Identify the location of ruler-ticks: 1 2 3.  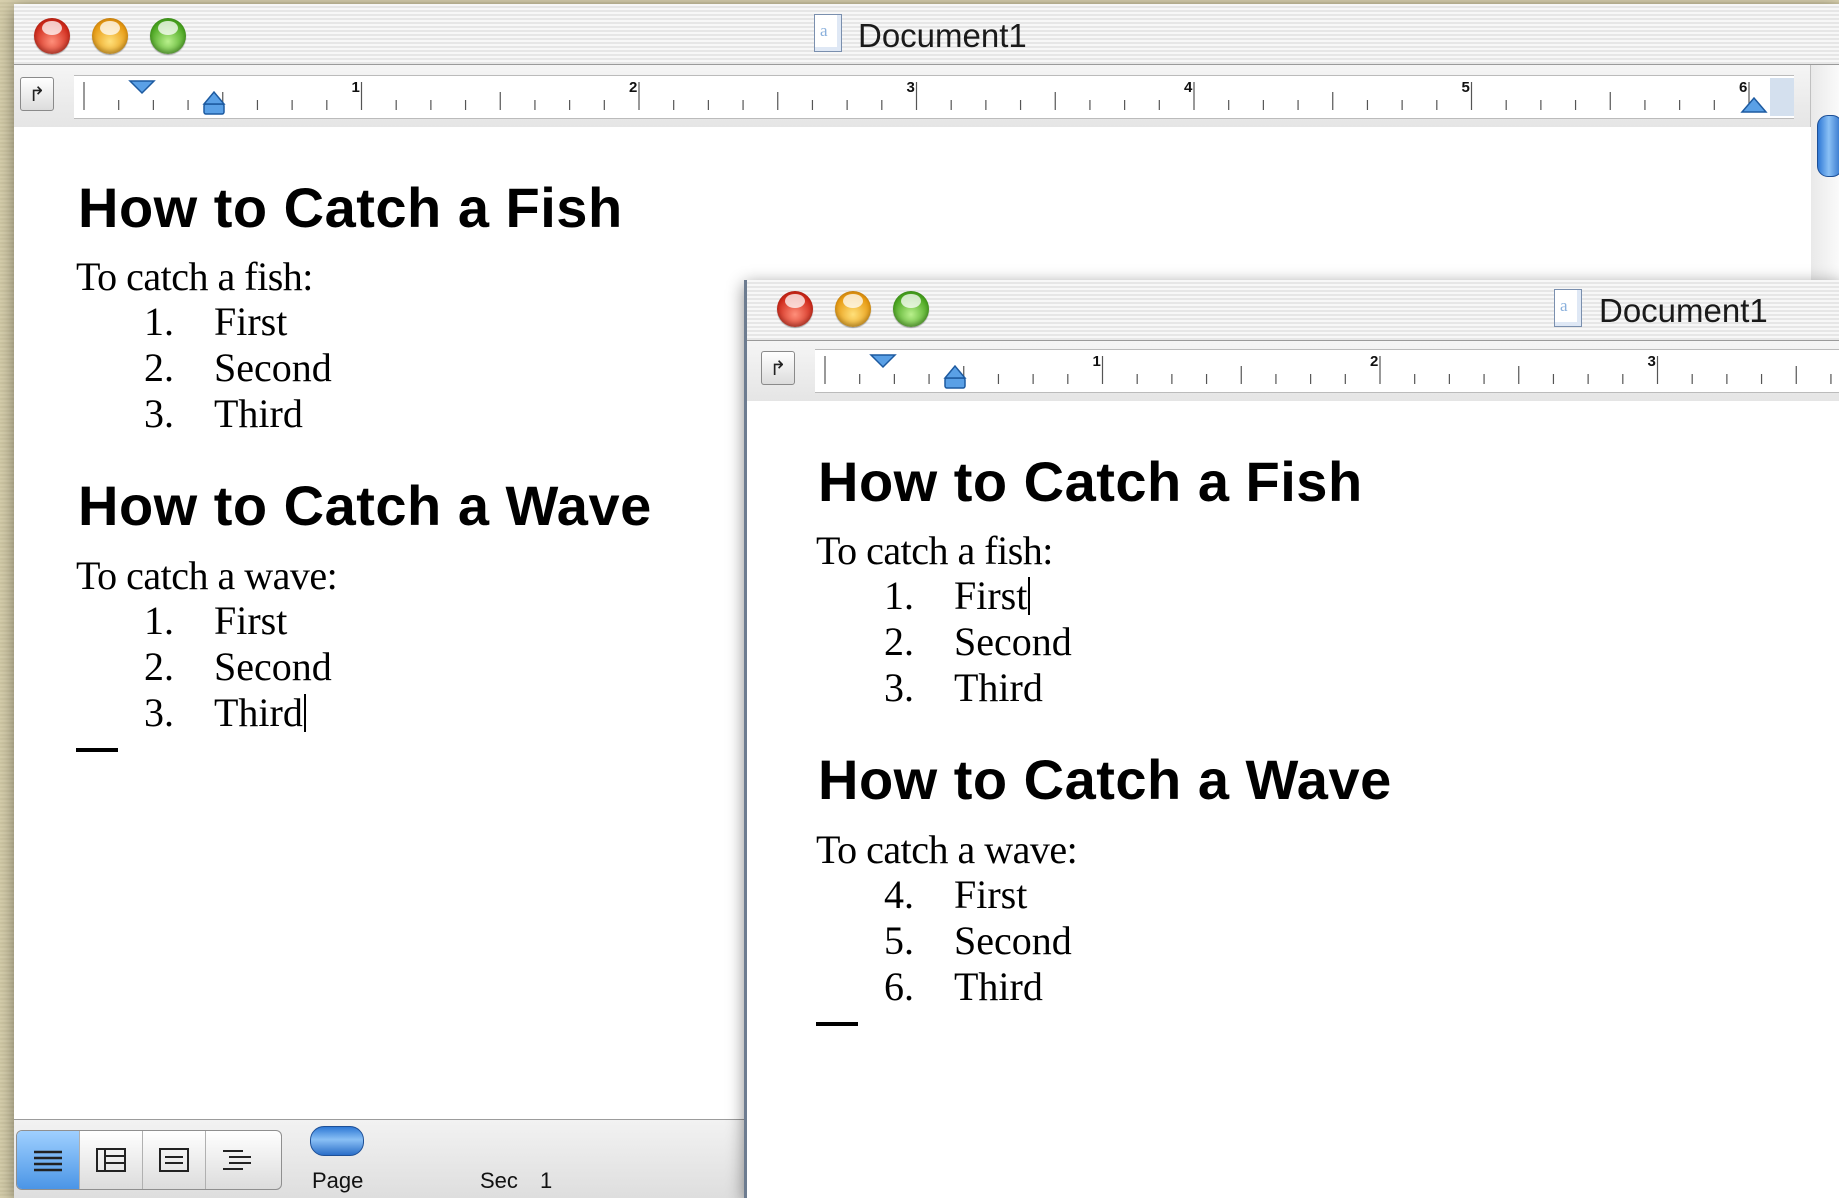
(1328, 371).